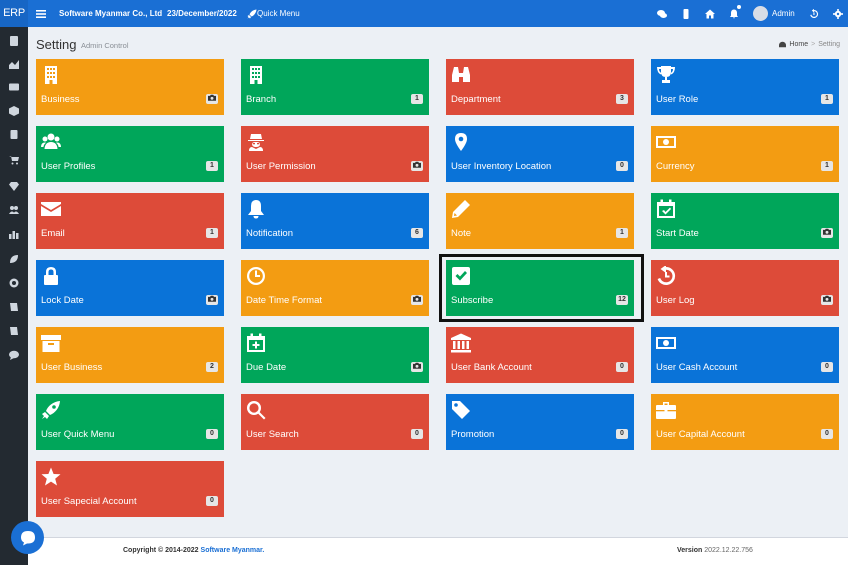  I want to click on tile-label: User Permission, so click(281, 166).